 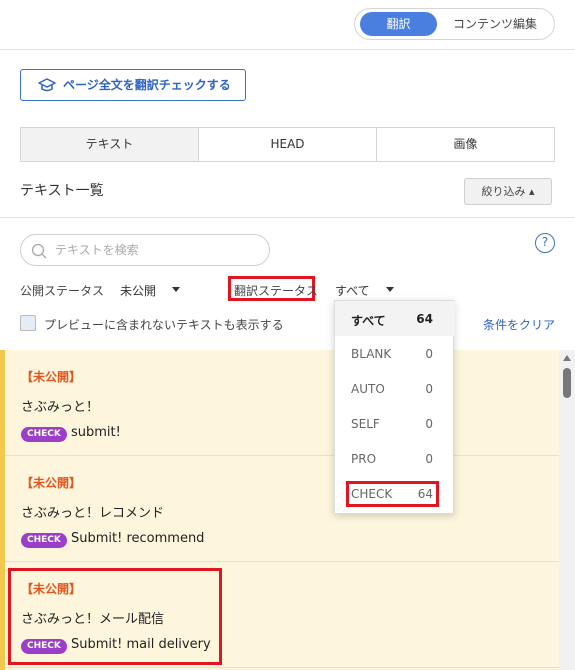 What do you see at coordinates (395, 388) in the screenshot?
I see `dropdown-option-auto: AUTO 0` at bounding box center [395, 388].